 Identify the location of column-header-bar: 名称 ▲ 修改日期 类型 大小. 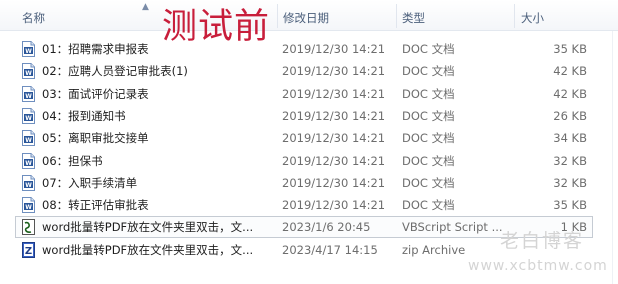
(309, 15).